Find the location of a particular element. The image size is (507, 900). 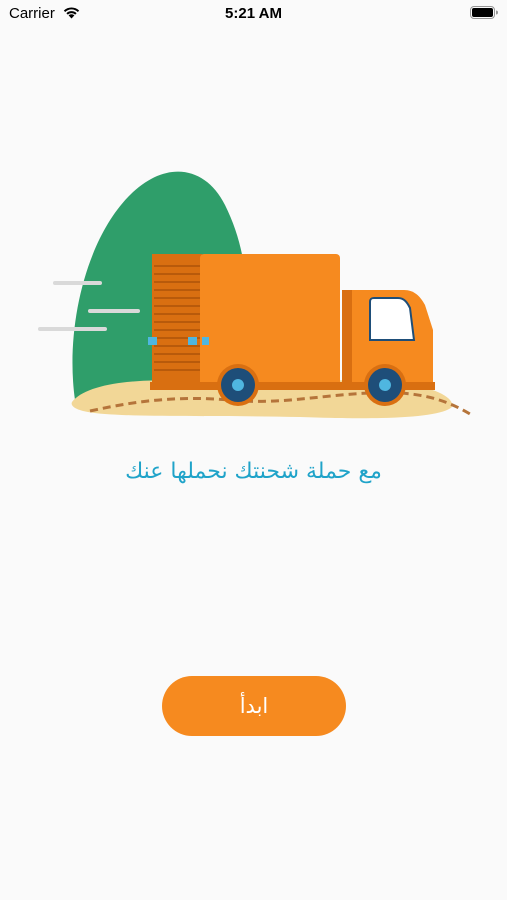

status-bar: Carrier 5:21 AM is located at coordinates (253, 15).